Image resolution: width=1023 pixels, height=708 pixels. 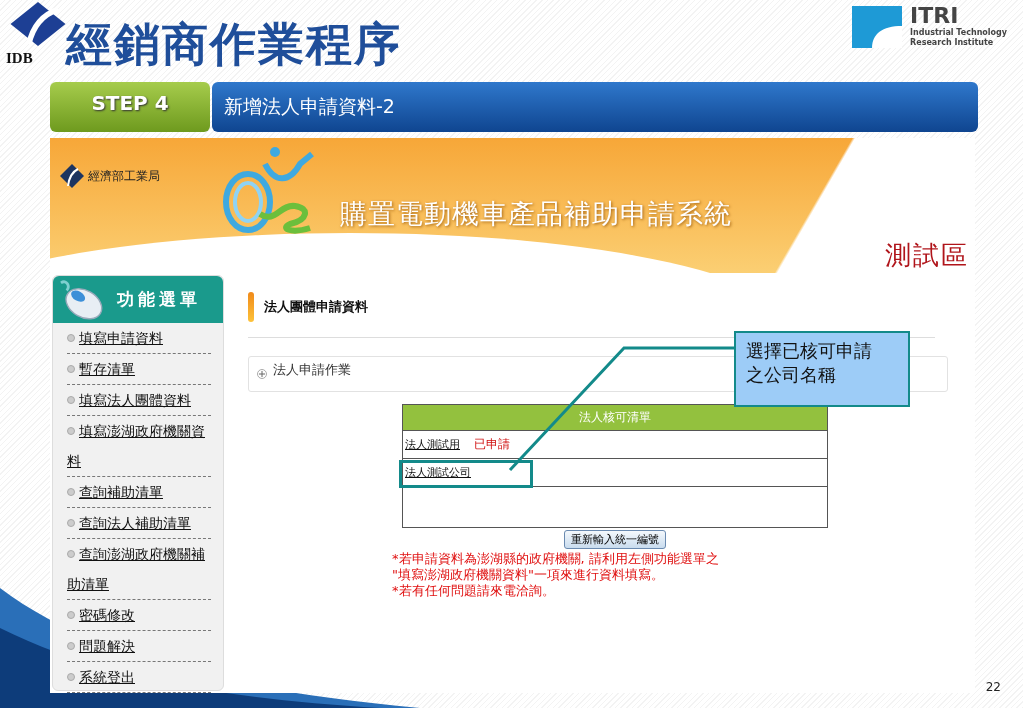 I want to click on logo-text: ITRI, so click(x=935, y=16).